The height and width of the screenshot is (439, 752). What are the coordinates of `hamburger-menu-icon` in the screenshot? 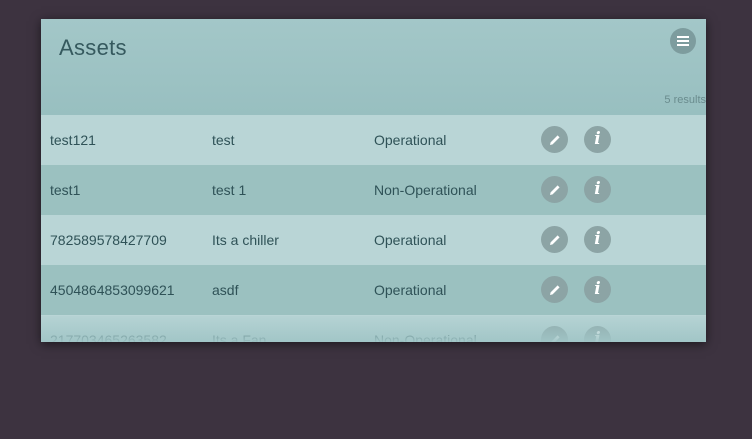 It's located at (683, 41).